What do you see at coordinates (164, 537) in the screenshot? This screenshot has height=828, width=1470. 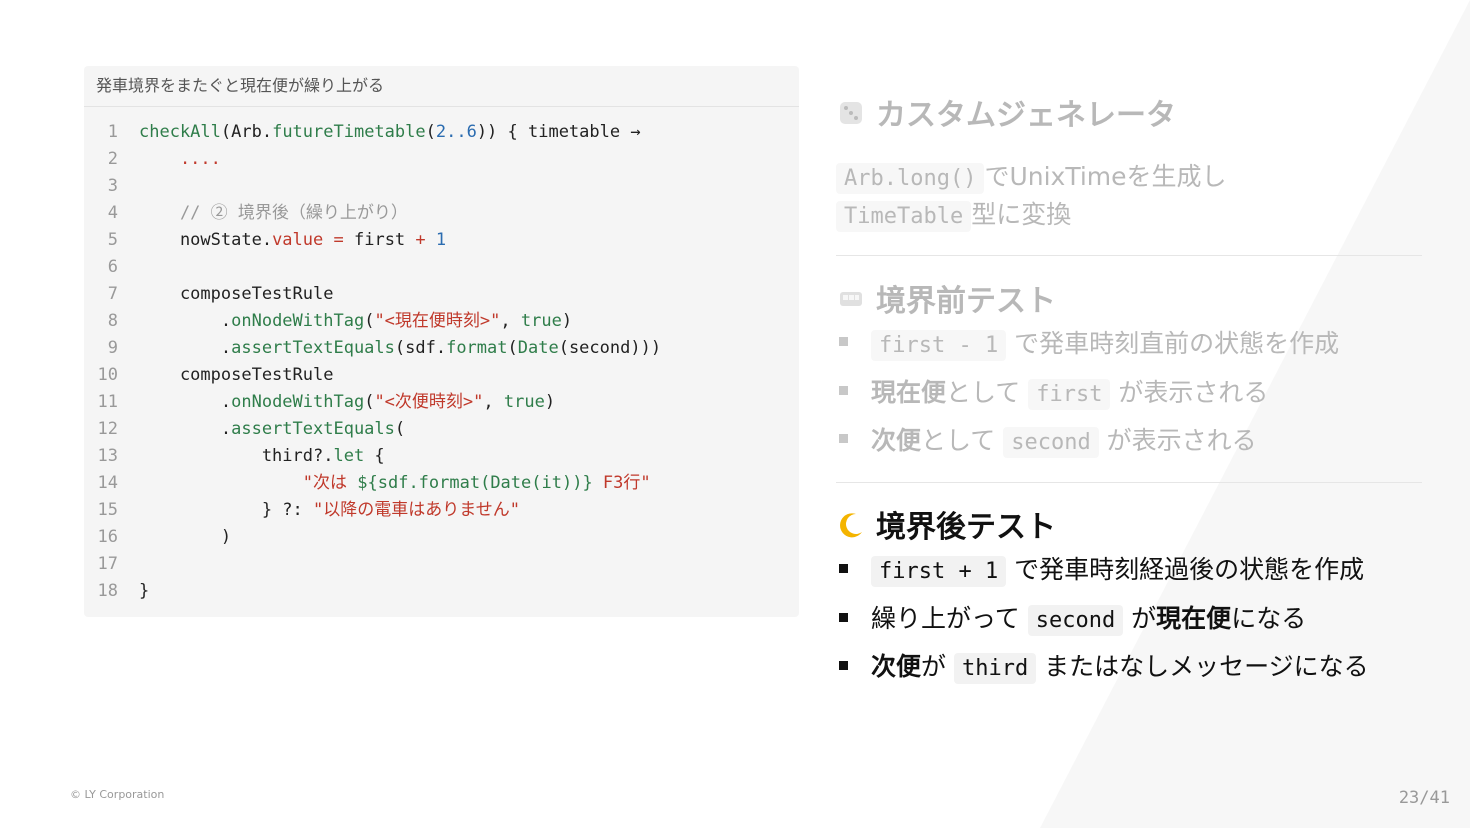 I see `code-line: 16 )` at bounding box center [164, 537].